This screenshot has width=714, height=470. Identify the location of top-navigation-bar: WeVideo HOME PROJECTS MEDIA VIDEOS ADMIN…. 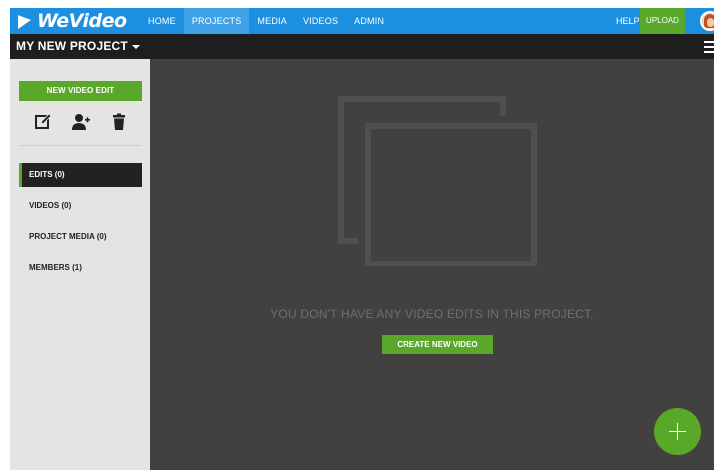
(362, 21).